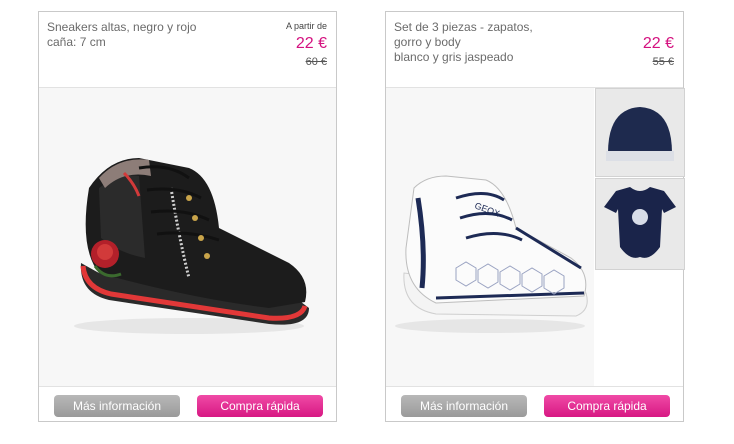 The image size is (734, 444). I want to click on from-label: A partir de, so click(306, 26).